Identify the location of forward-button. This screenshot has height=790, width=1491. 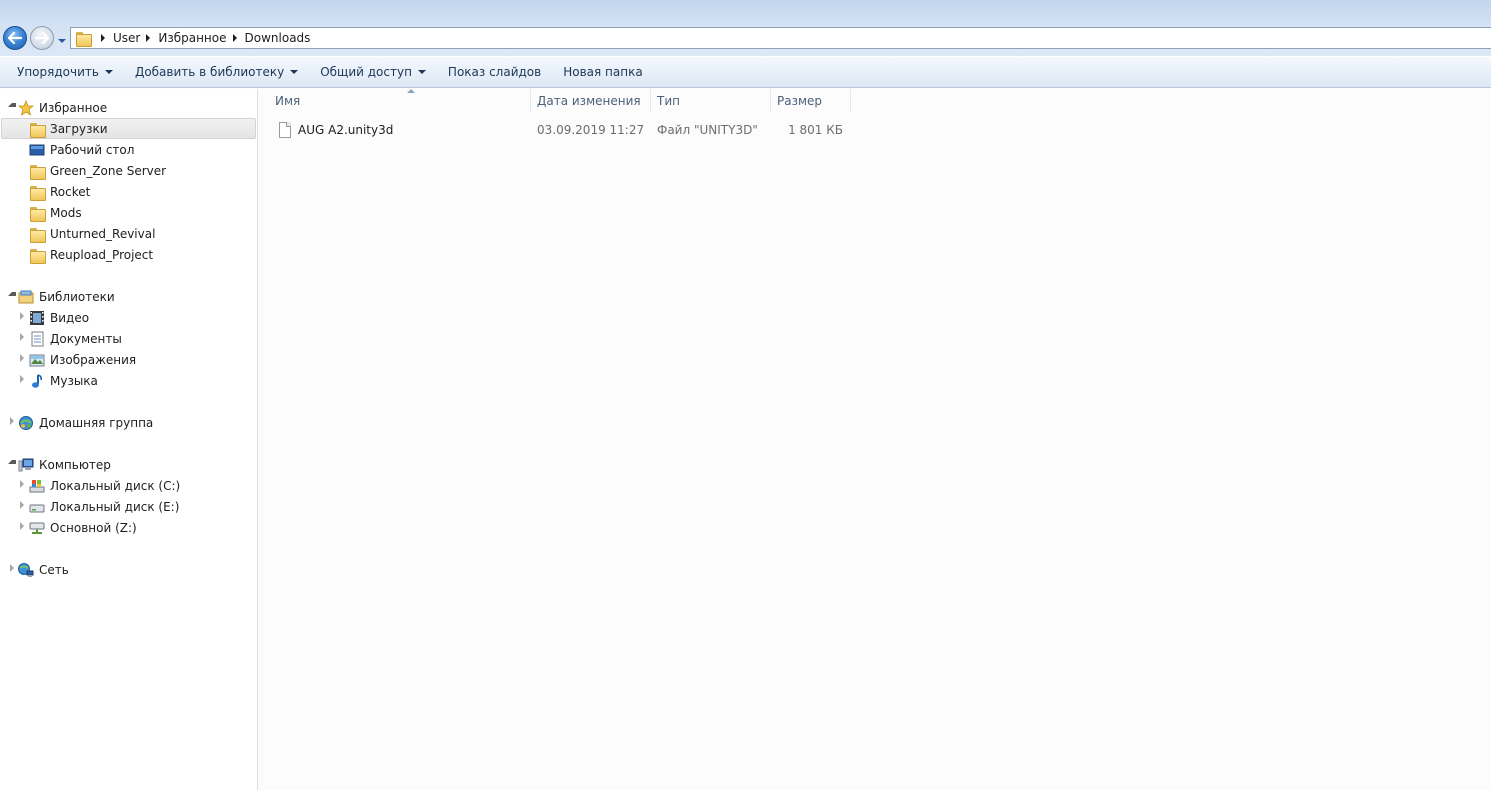
(42, 38).